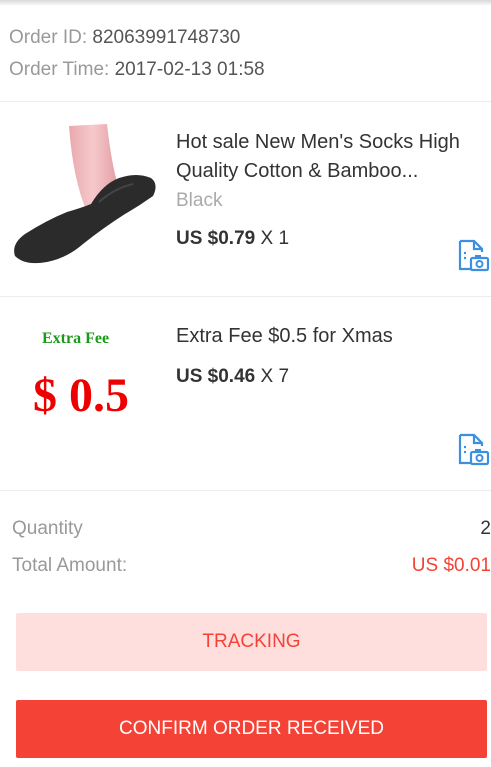 Image resolution: width=491 pixels, height=767 pixels. I want to click on order-time-row: Order Time: 2017-02-13 01:58, so click(137, 70).